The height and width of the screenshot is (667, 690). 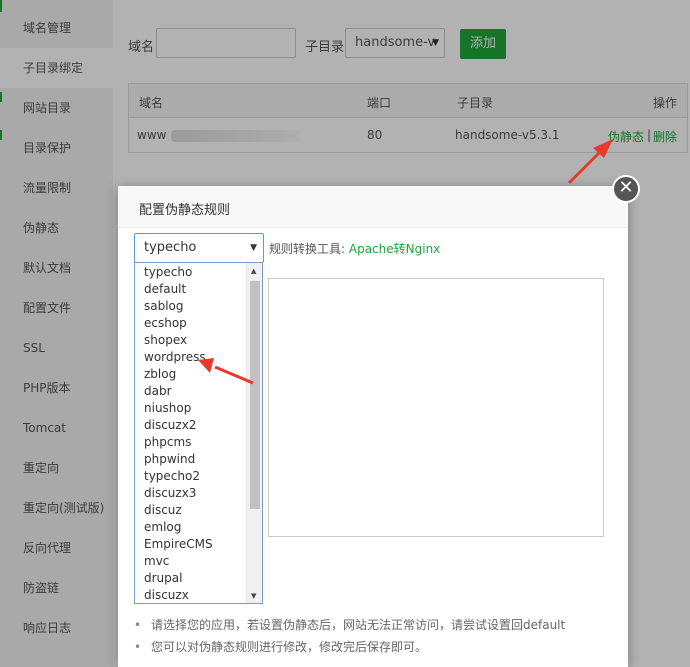 I want to click on option-drupal: drupal, so click(x=191, y=578).